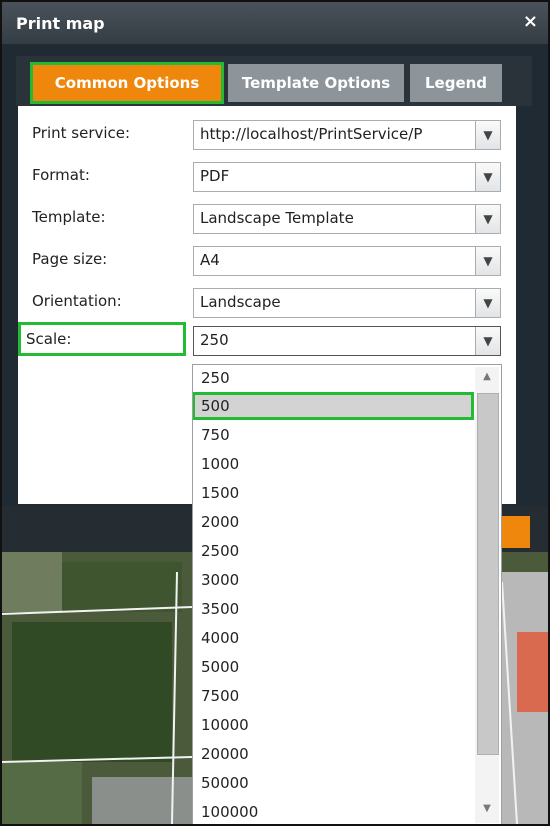 This screenshot has width=550, height=826. Describe the element at coordinates (127, 83) in the screenshot. I see `tab-common-options: Common Options` at that location.